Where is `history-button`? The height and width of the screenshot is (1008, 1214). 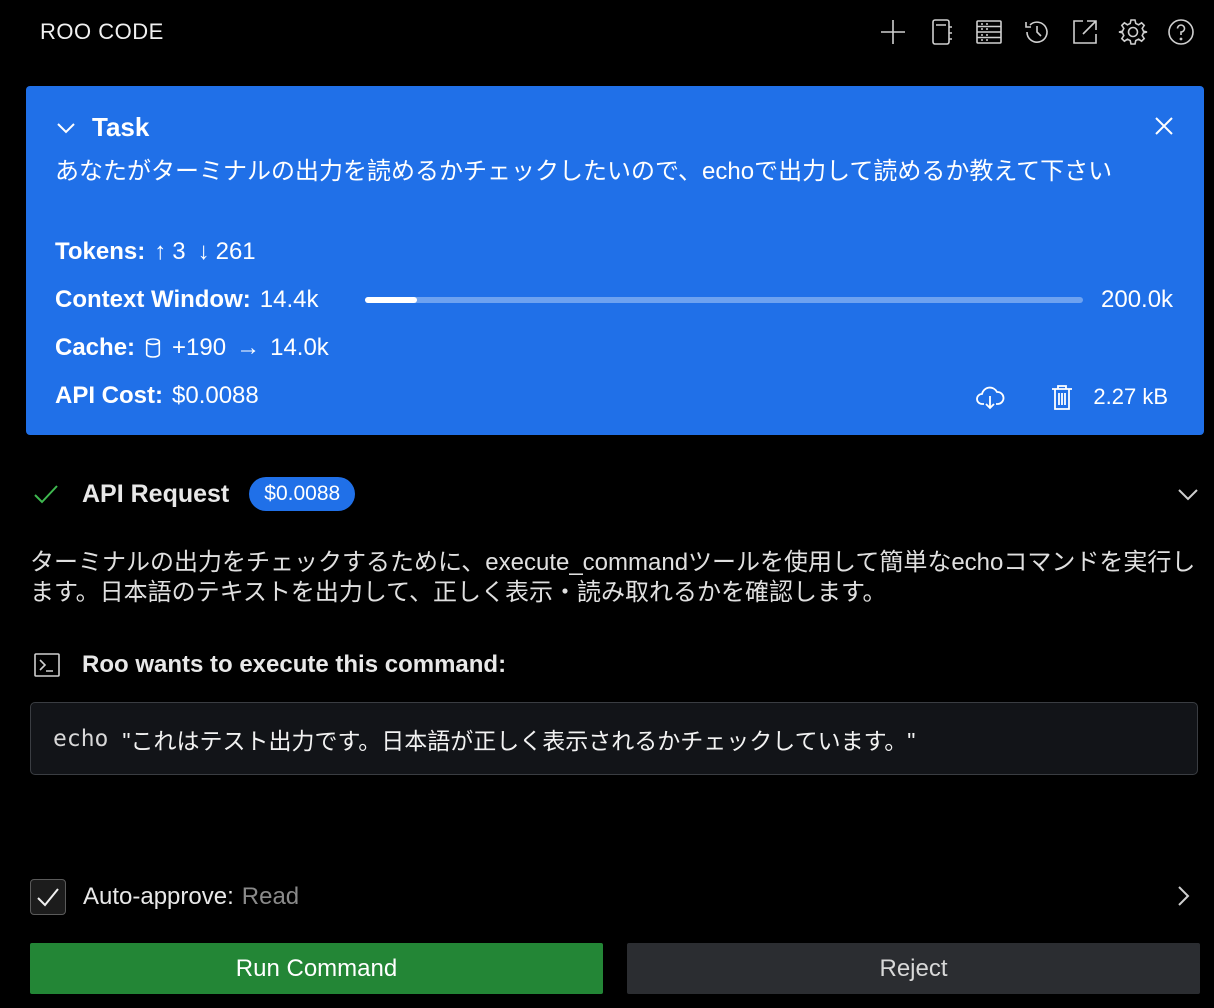
history-button is located at coordinates (1037, 32).